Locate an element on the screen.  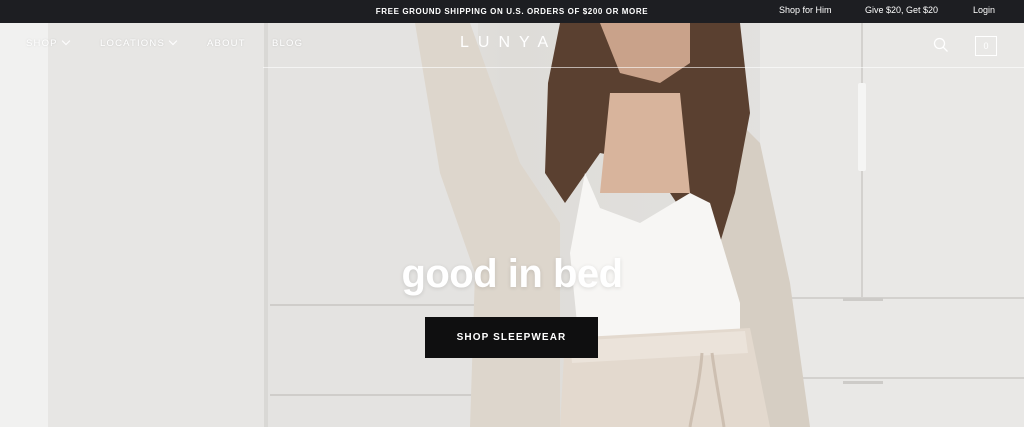
nav-locations-label: LOCATIONS is located at coordinates (132, 43).